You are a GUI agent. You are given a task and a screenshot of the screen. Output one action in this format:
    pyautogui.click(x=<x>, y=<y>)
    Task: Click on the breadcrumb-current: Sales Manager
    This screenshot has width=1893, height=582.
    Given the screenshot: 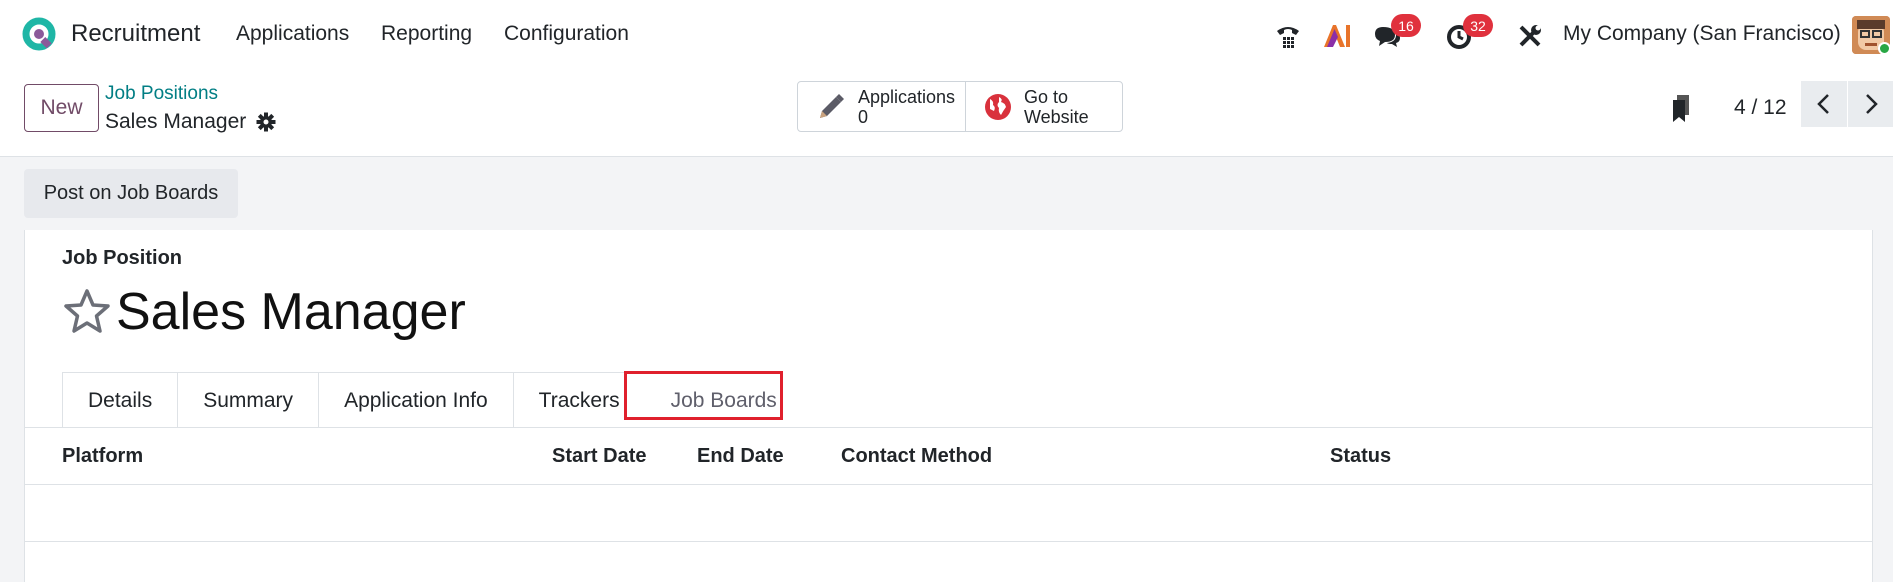 What is the action you would take?
    pyautogui.click(x=190, y=122)
    